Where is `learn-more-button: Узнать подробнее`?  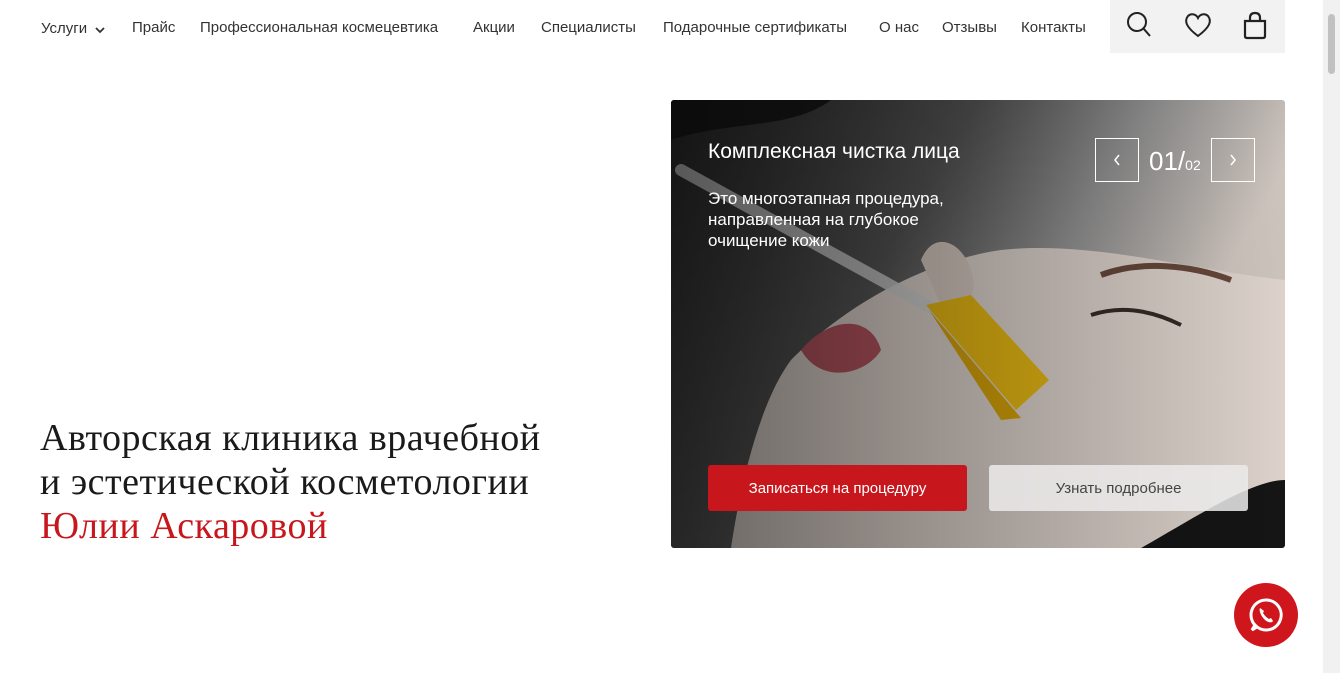 learn-more-button: Узнать подробнее is located at coordinates (1118, 488).